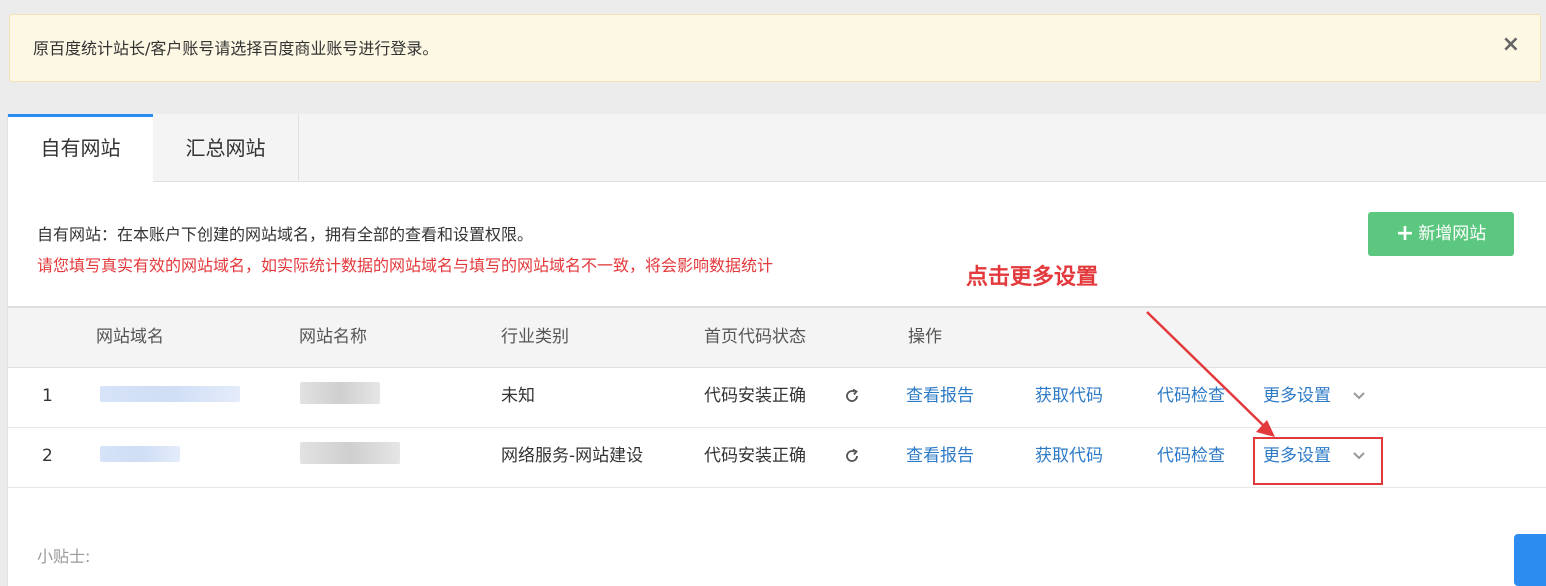 The height and width of the screenshot is (586, 1546). What do you see at coordinates (333, 337) in the screenshot?
I see `header-name: 网站名称` at bounding box center [333, 337].